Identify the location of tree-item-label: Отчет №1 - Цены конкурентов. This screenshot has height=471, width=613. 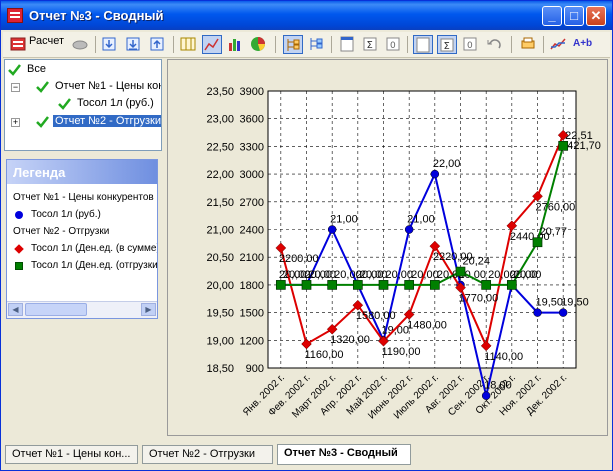
(108, 86).